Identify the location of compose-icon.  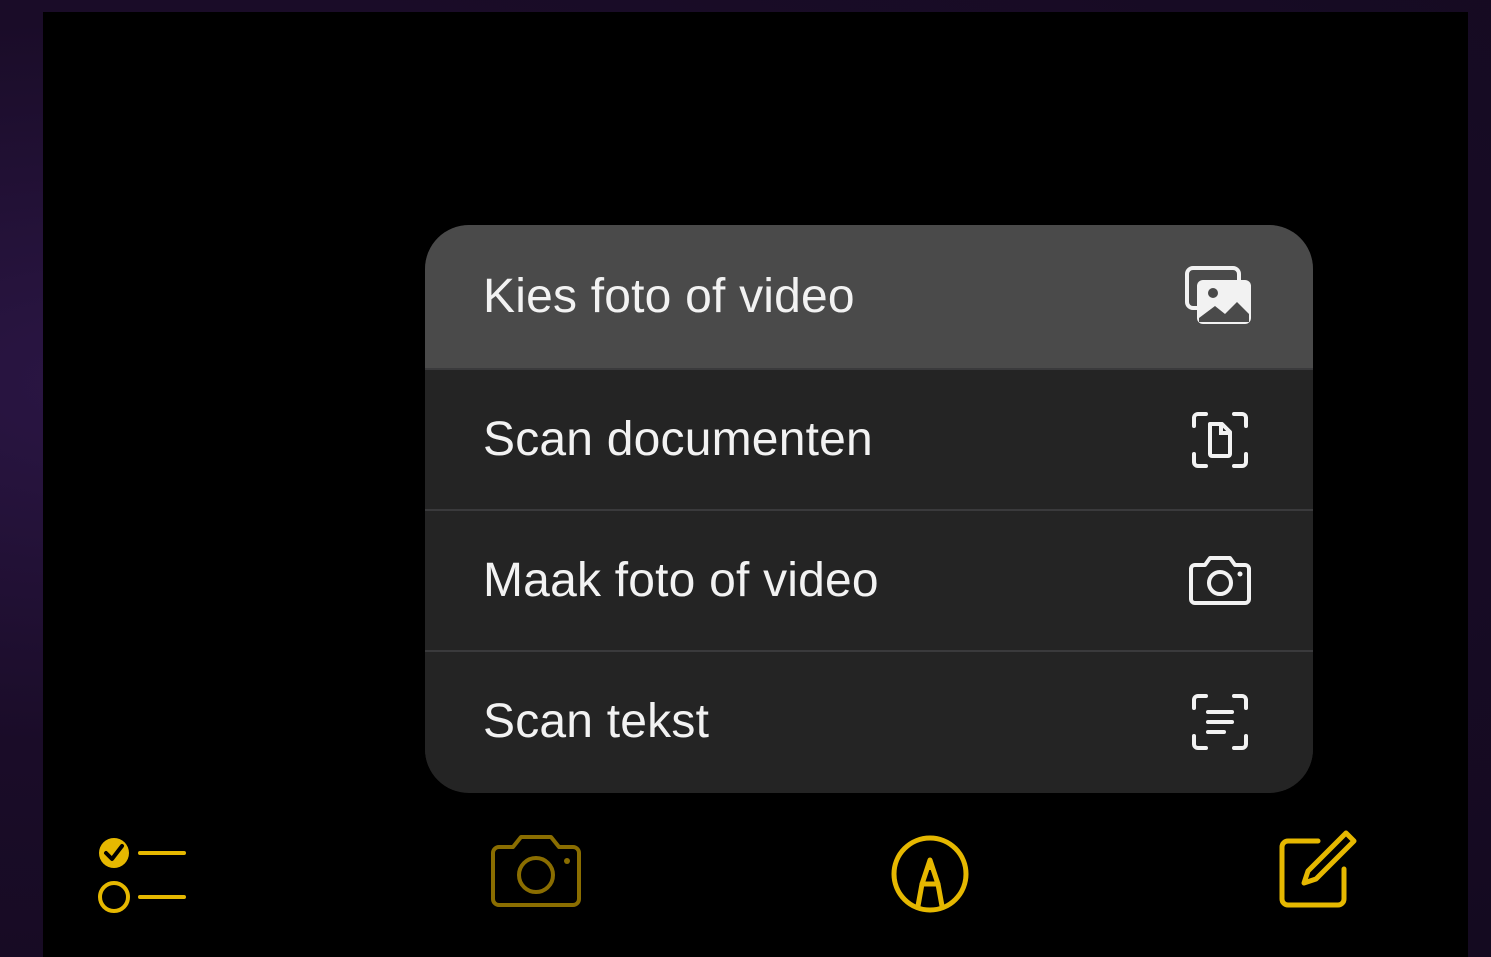
(1316, 872).